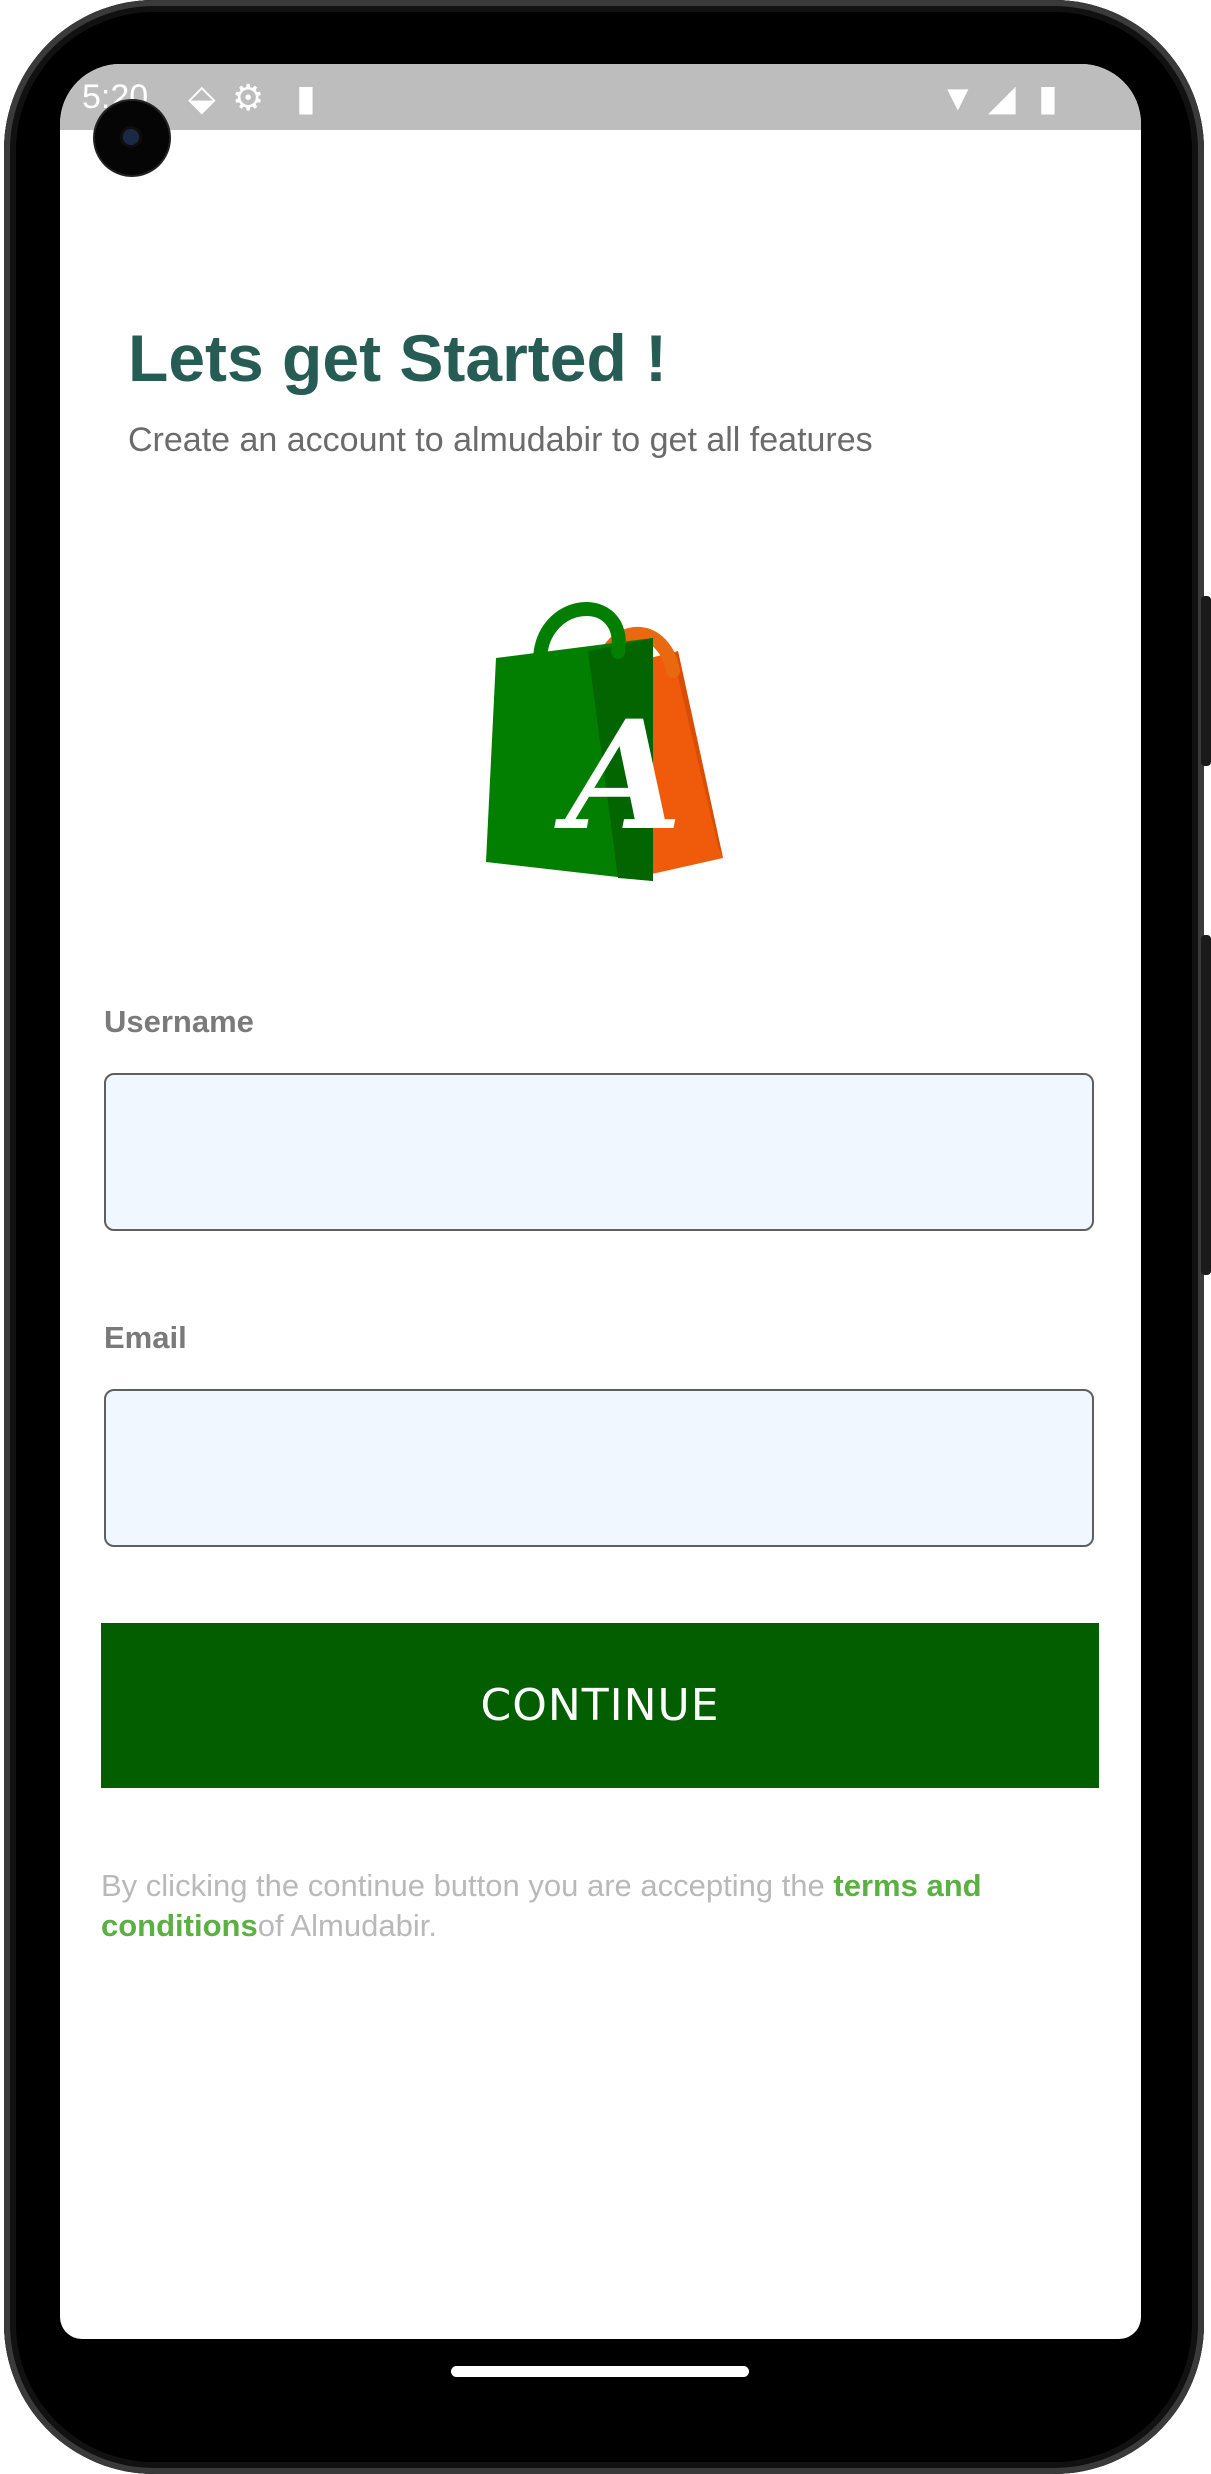  I want to click on location-icon: ⬙, so click(202, 97).